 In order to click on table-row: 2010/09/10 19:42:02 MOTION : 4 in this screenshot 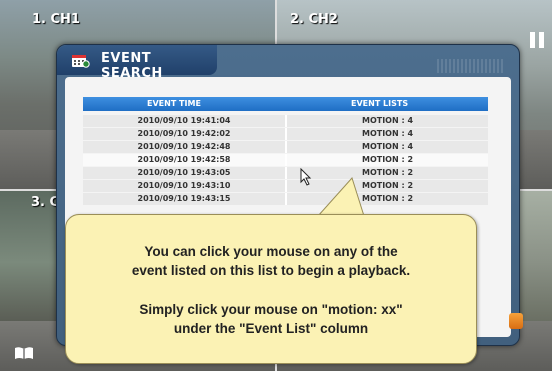, I will do `click(285, 134)`.